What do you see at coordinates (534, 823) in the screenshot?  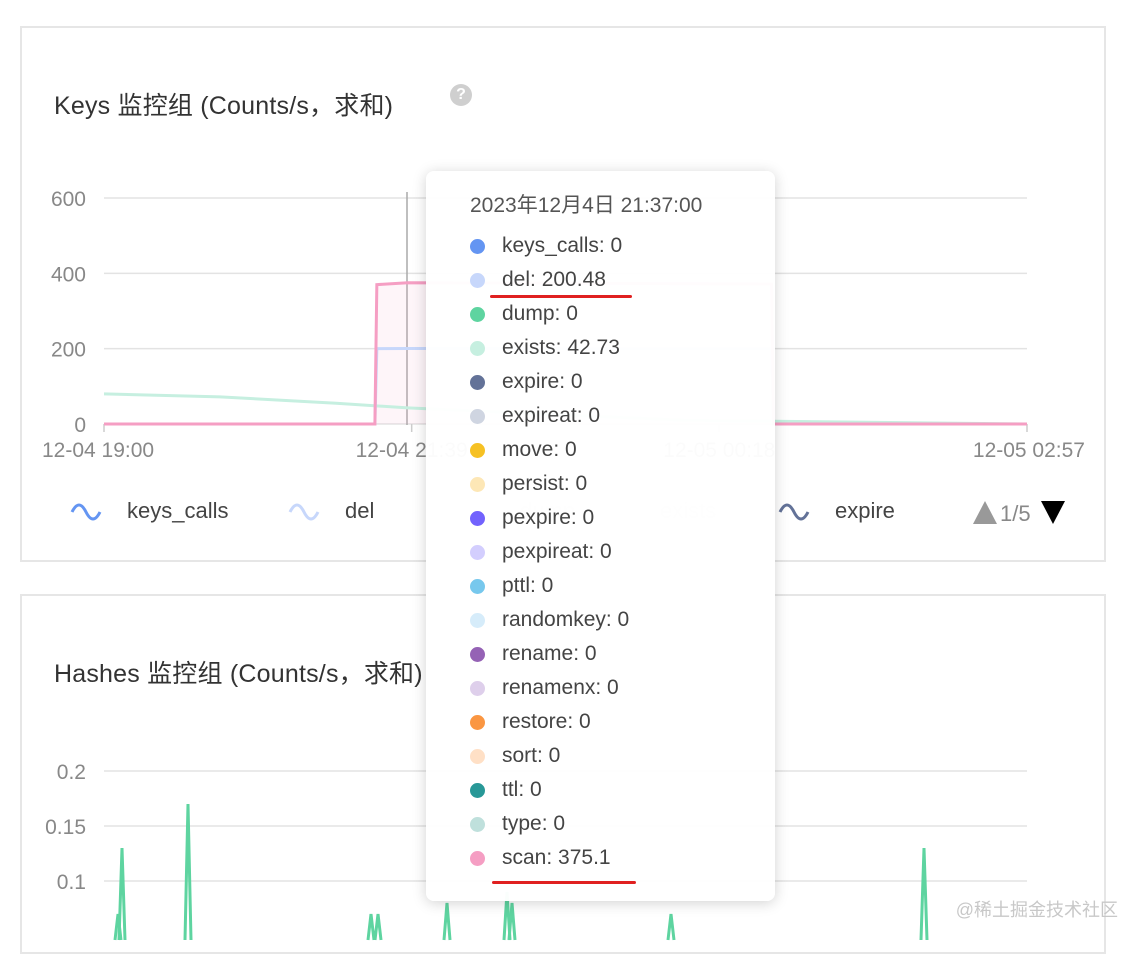 I see `tooltip-item-label: type: 0` at bounding box center [534, 823].